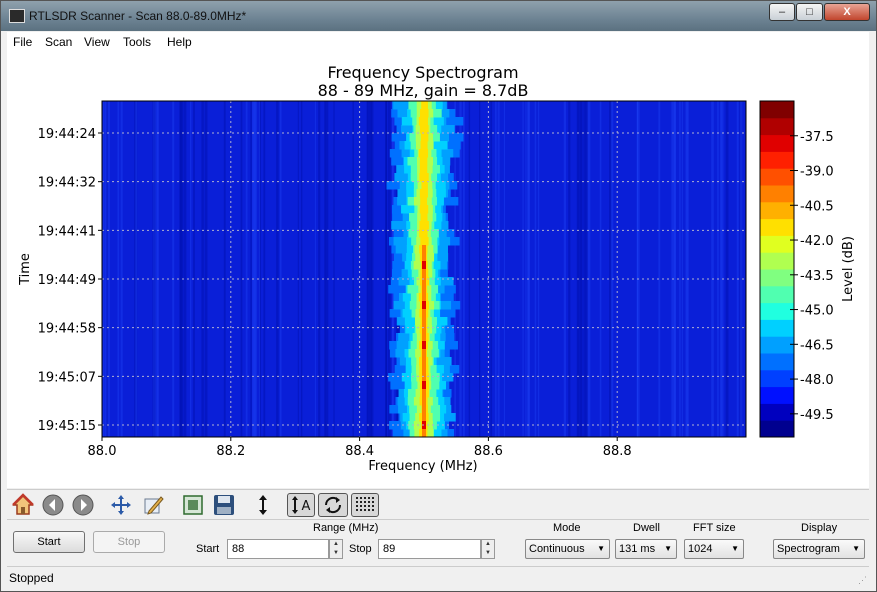  I want to click on status-text: Stopped, so click(31, 578).